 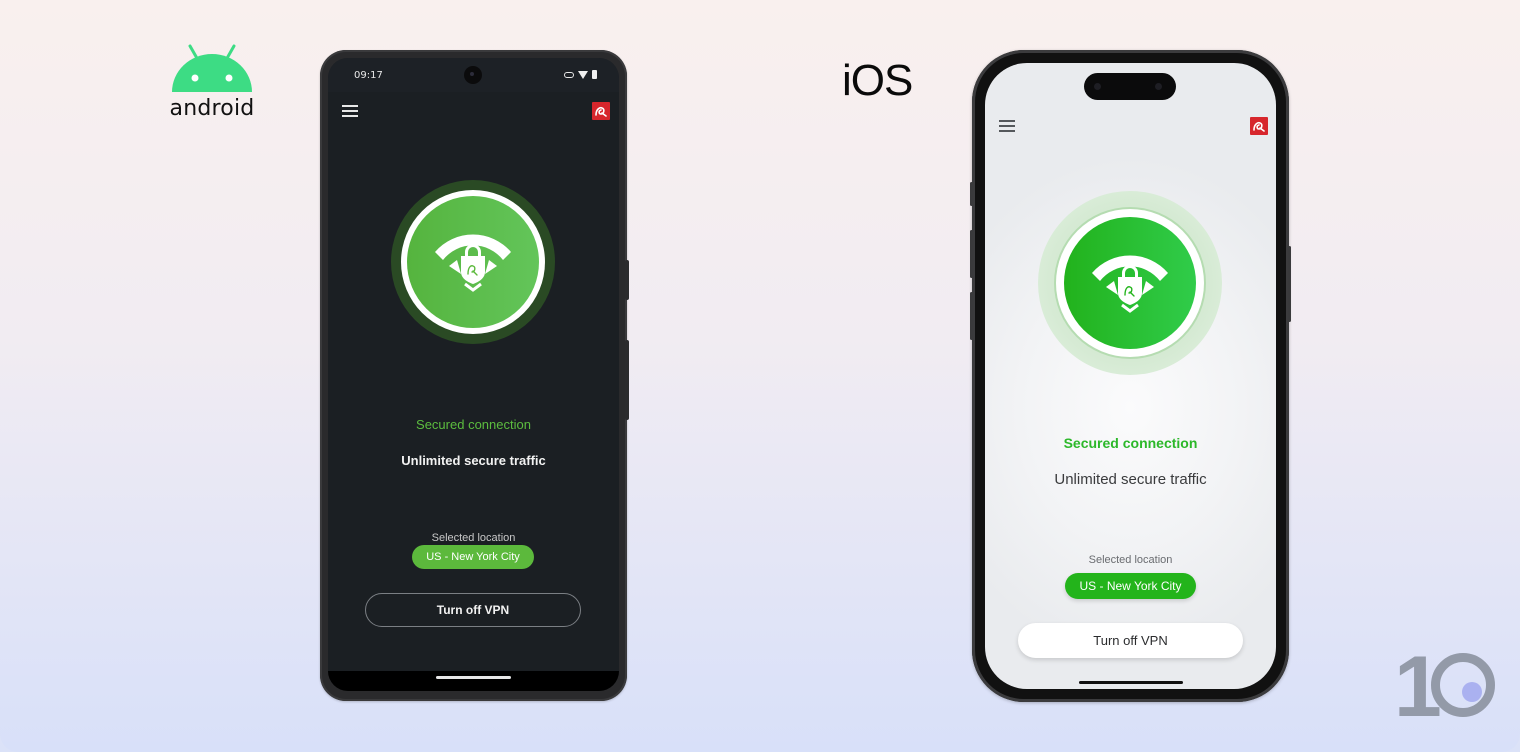 I want to click on side-button, so click(x=1289, y=284).